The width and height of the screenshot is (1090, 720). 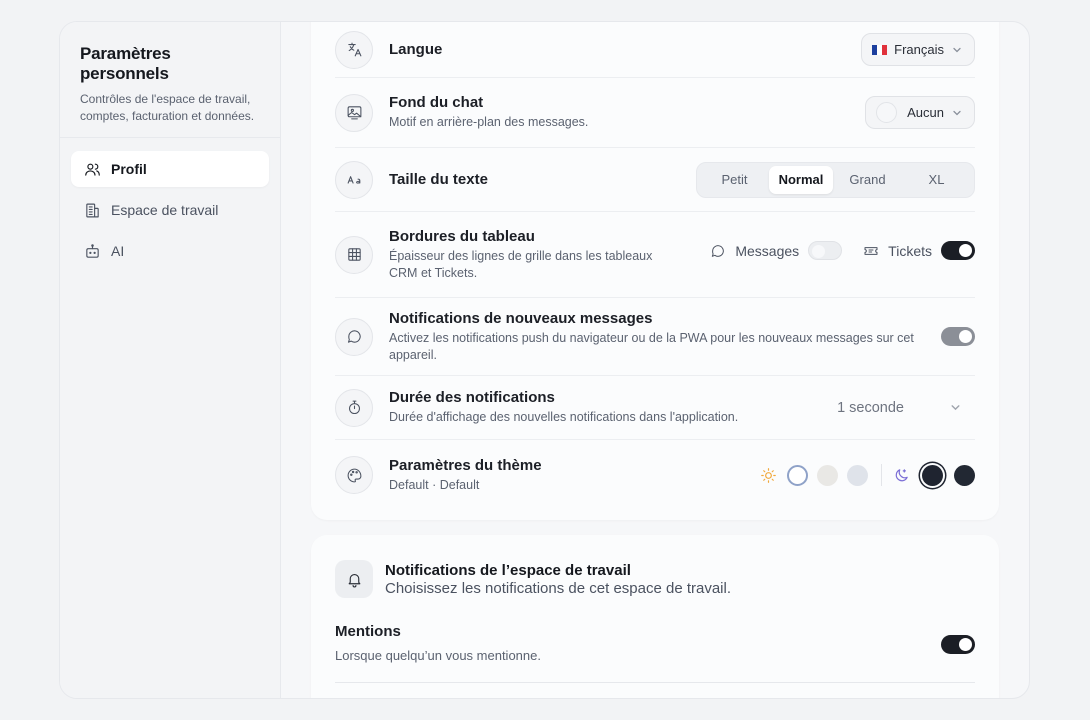 What do you see at coordinates (881, 475) in the screenshot?
I see `theme-divider` at bounding box center [881, 475].